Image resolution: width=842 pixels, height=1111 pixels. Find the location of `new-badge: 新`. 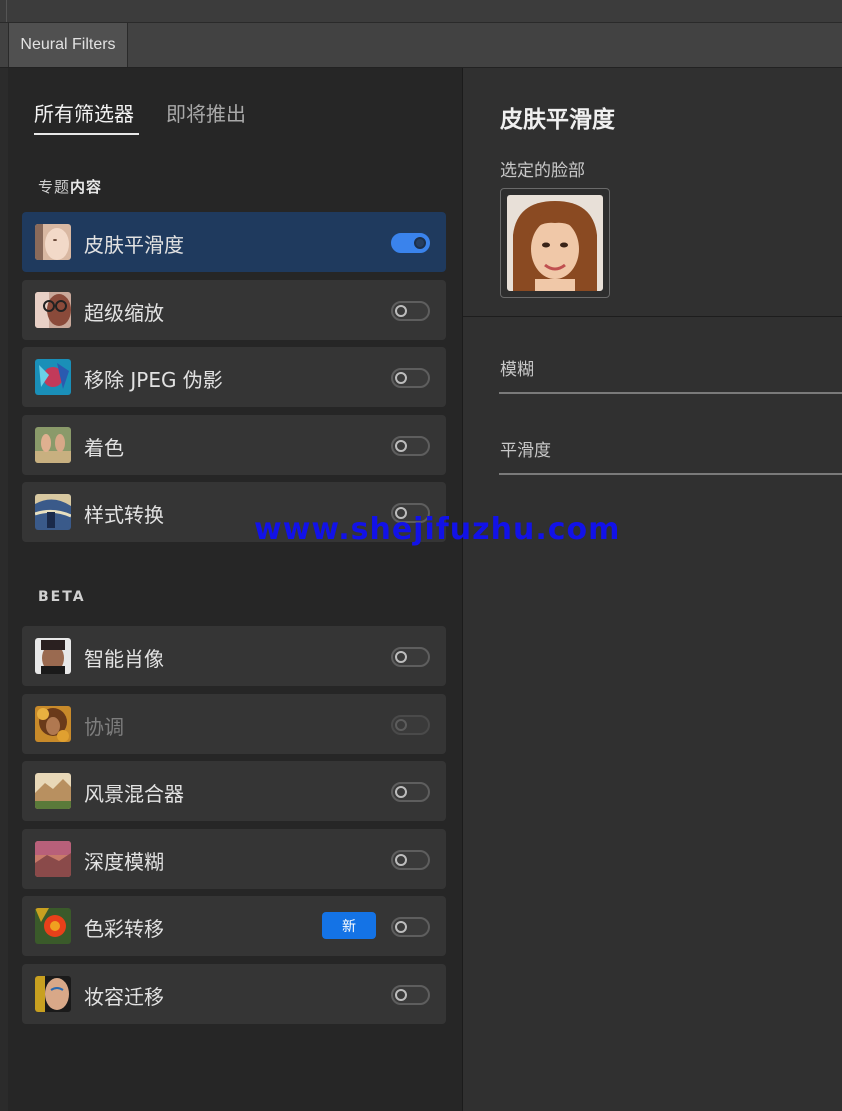

new-badge: 新 is located at coordinates (349, 925).